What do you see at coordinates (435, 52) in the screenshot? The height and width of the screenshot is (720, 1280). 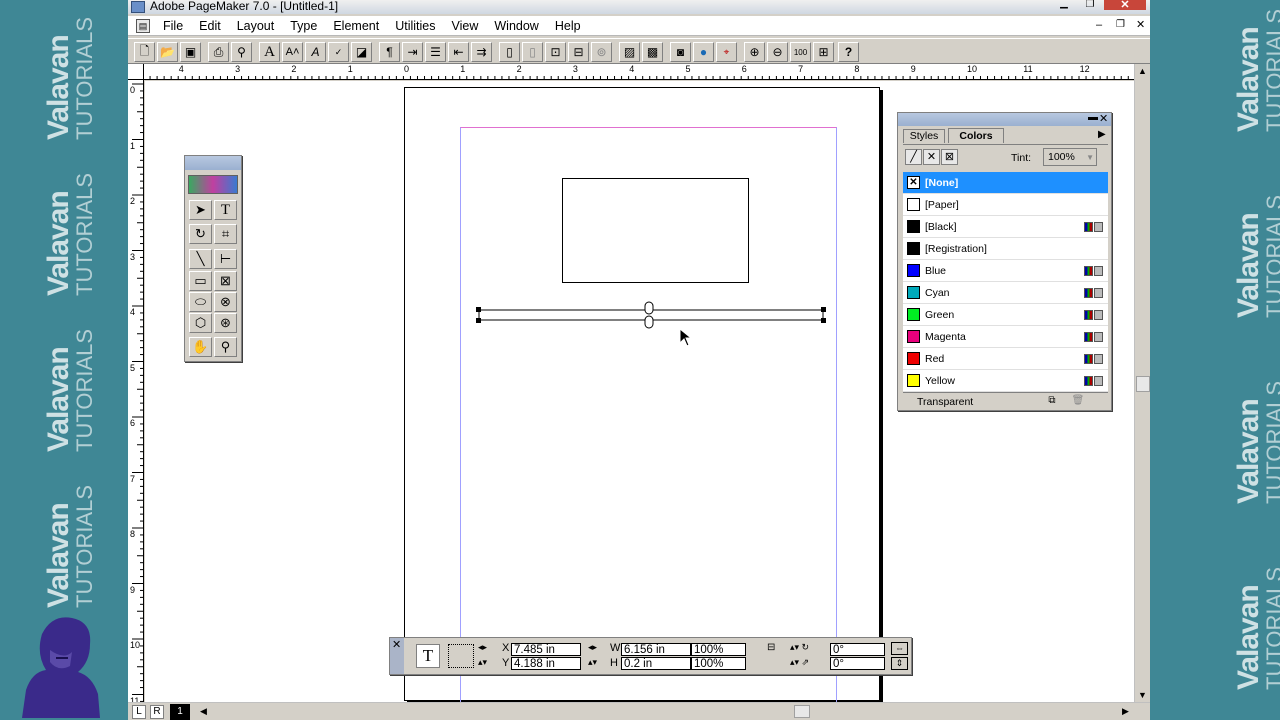 I see `bullets-icon: ☰` at bounding box center [435, 52].